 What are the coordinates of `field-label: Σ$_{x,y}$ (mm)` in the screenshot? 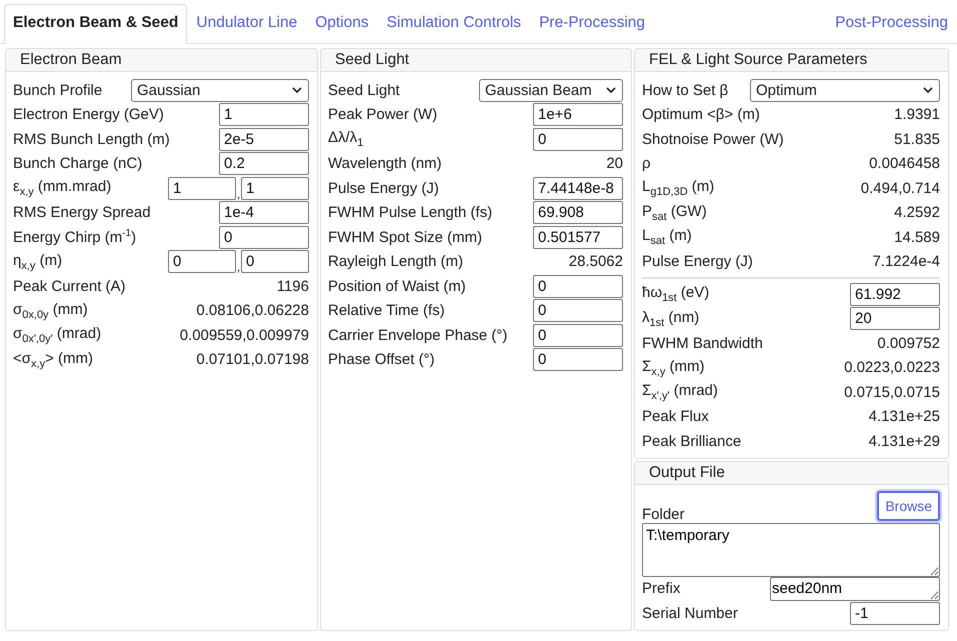 It's located at (674, 368).